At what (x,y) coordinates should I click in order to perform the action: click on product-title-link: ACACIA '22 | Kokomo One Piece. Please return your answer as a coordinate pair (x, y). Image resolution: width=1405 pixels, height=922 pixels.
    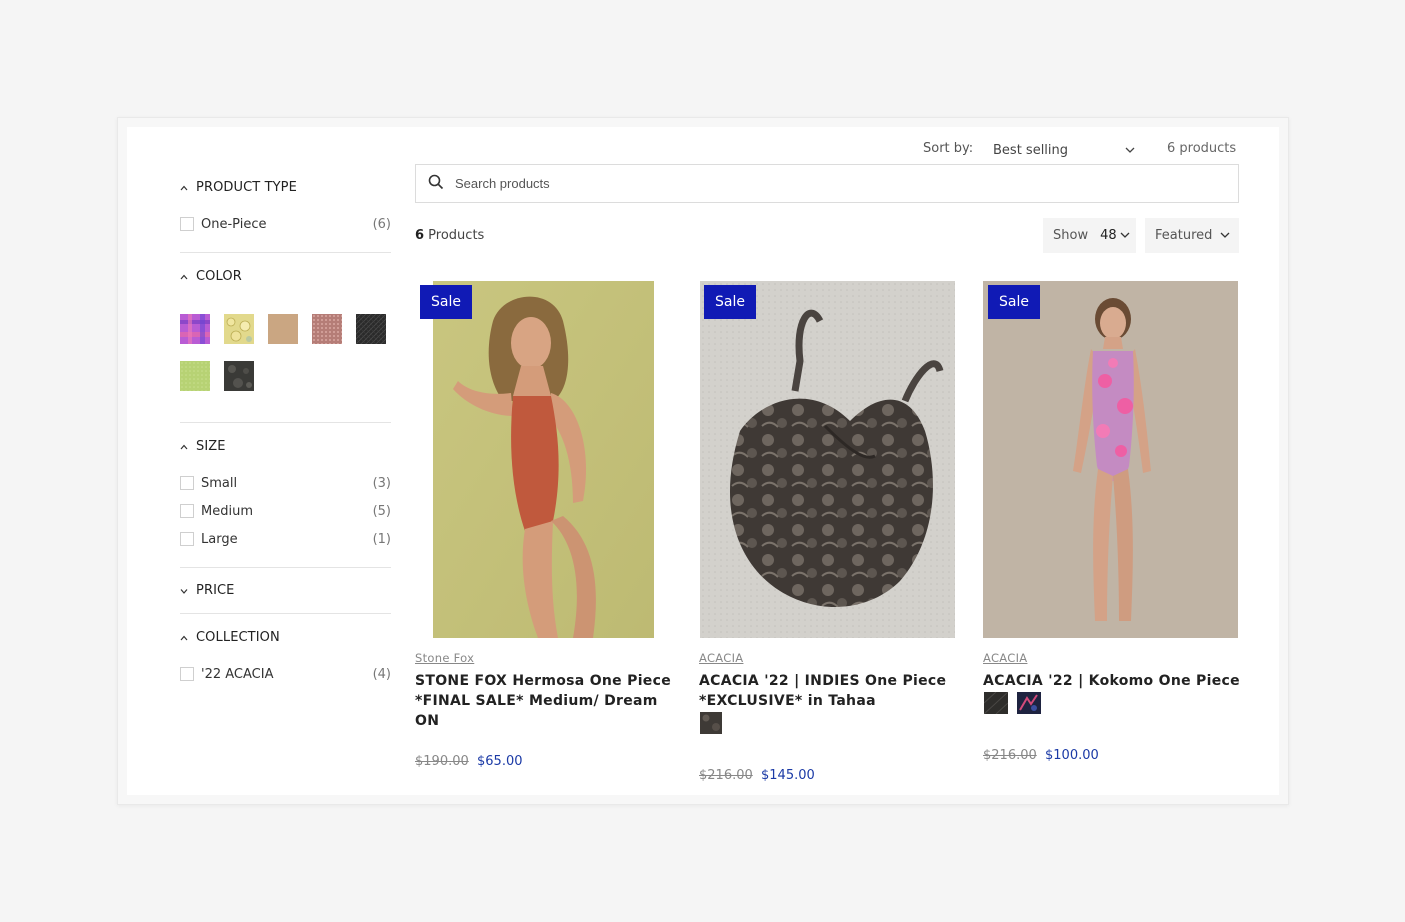
    Looking at the image, I should click on (1113, 681).